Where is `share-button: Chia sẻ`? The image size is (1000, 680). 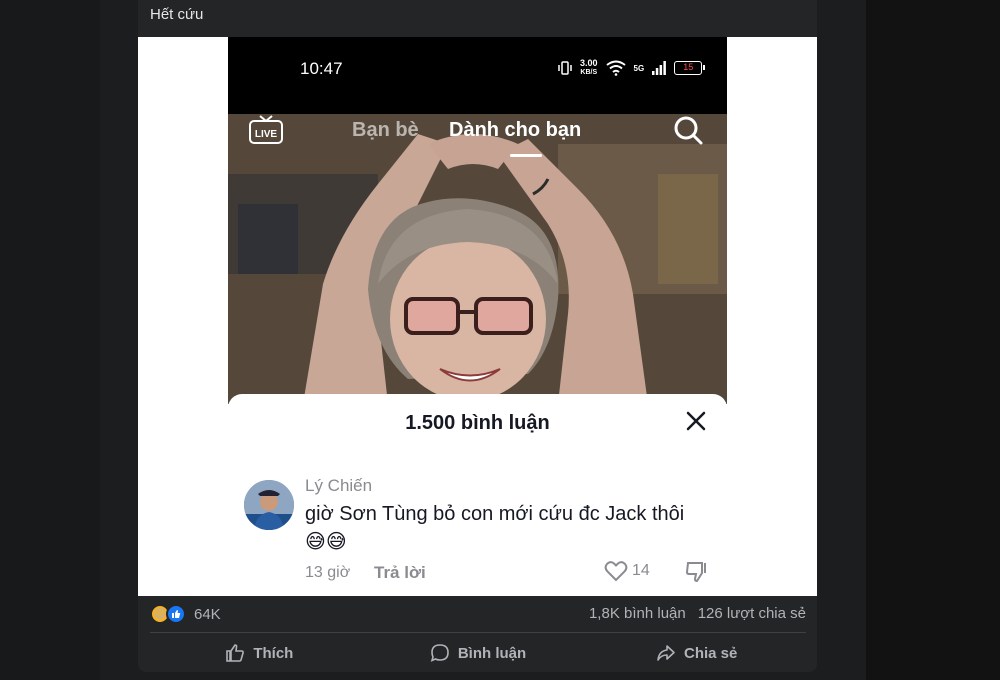 share-button: Chia sẻ is located at coordinates (696, 653).